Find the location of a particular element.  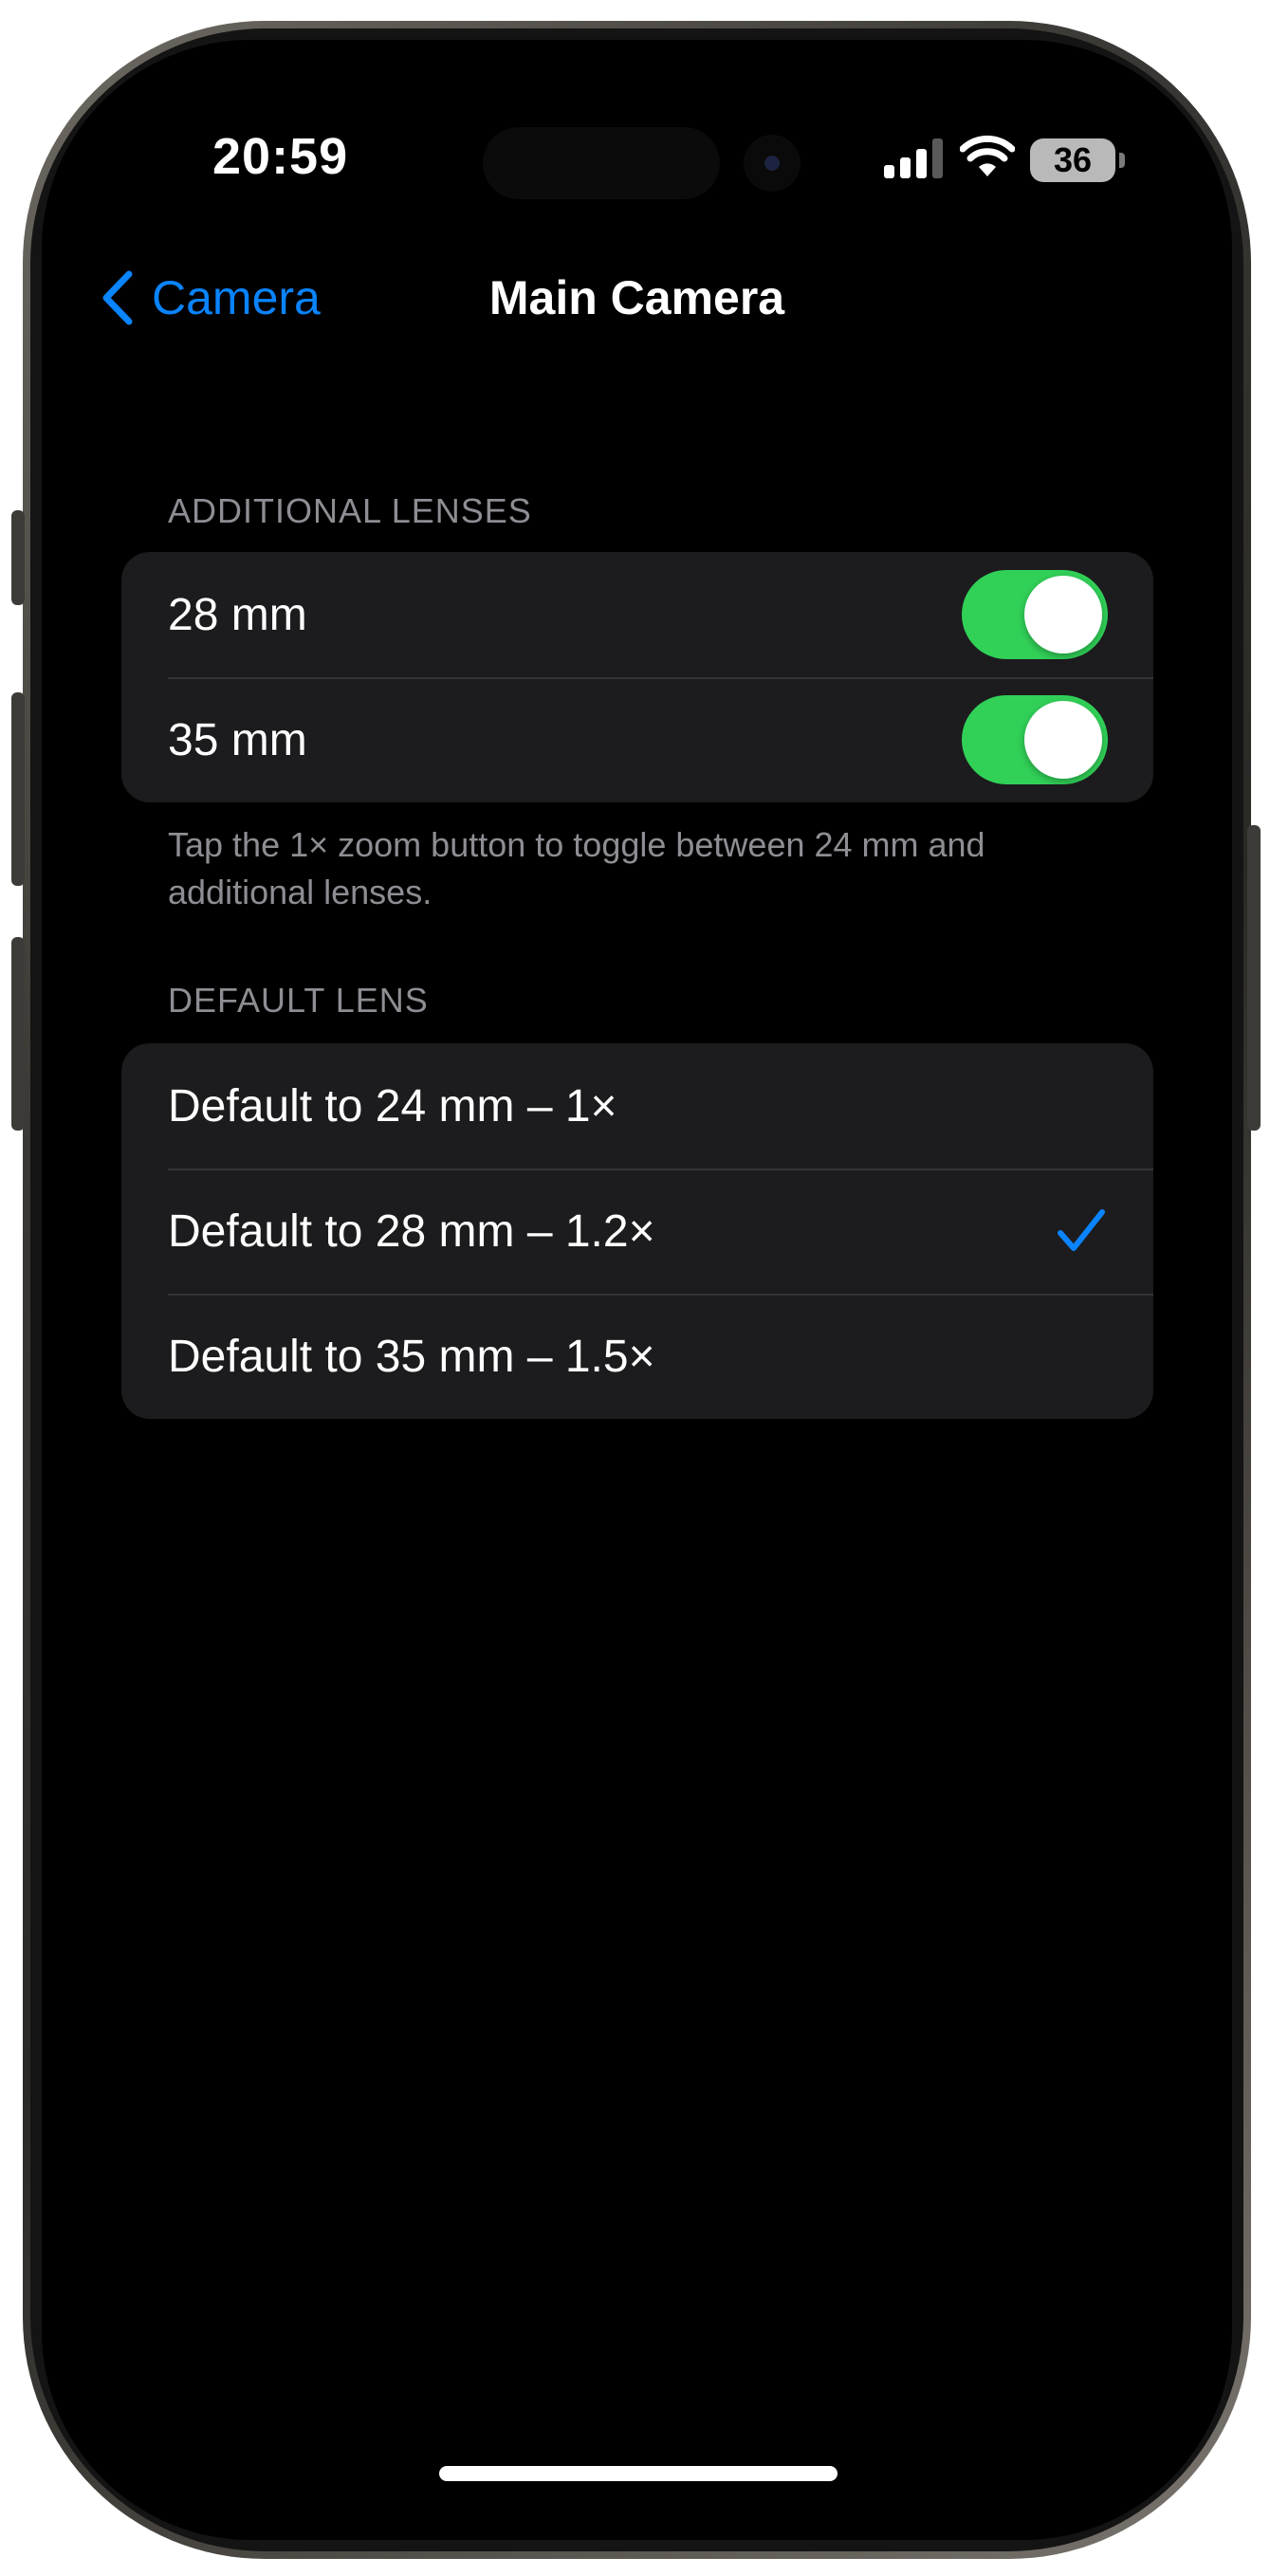

toggle-35mm is located at coordinates (1035, 739).